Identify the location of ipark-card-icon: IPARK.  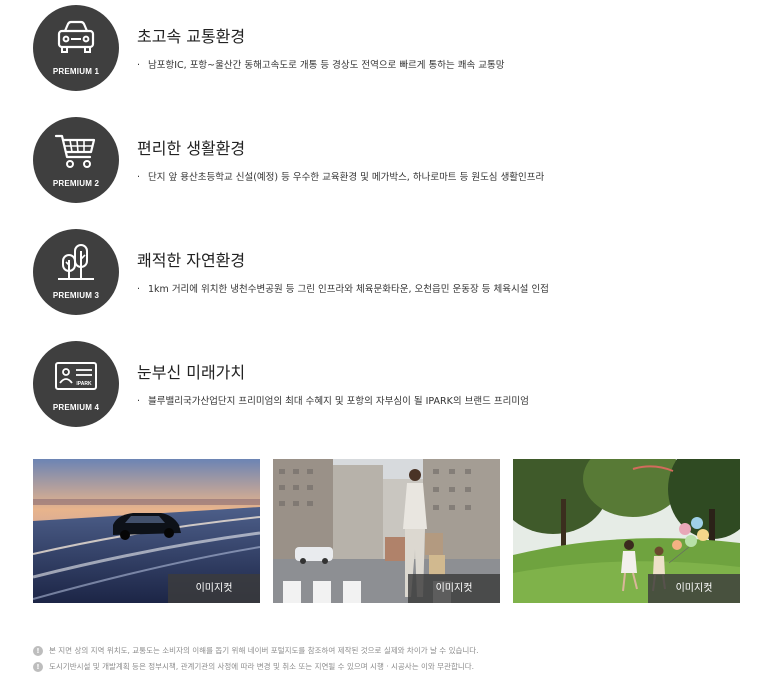
(76, 376).